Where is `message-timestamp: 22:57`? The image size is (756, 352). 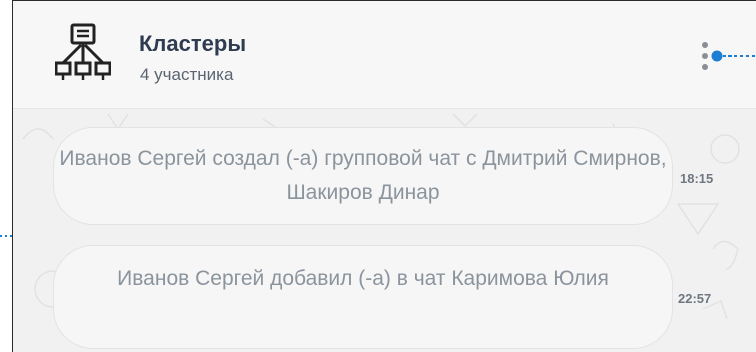
message-timestamp: 22:57 is located at coordinates (695, 298).